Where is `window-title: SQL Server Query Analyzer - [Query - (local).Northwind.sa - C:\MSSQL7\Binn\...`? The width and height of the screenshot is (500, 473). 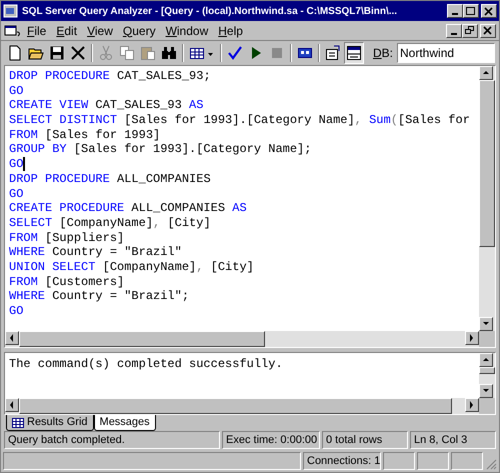 window-title: SQL Server Query Analyzer - [Query - (local).Northwind.sa - C:\MSSQL7\Binn\... is located at coordinates (210, 11).